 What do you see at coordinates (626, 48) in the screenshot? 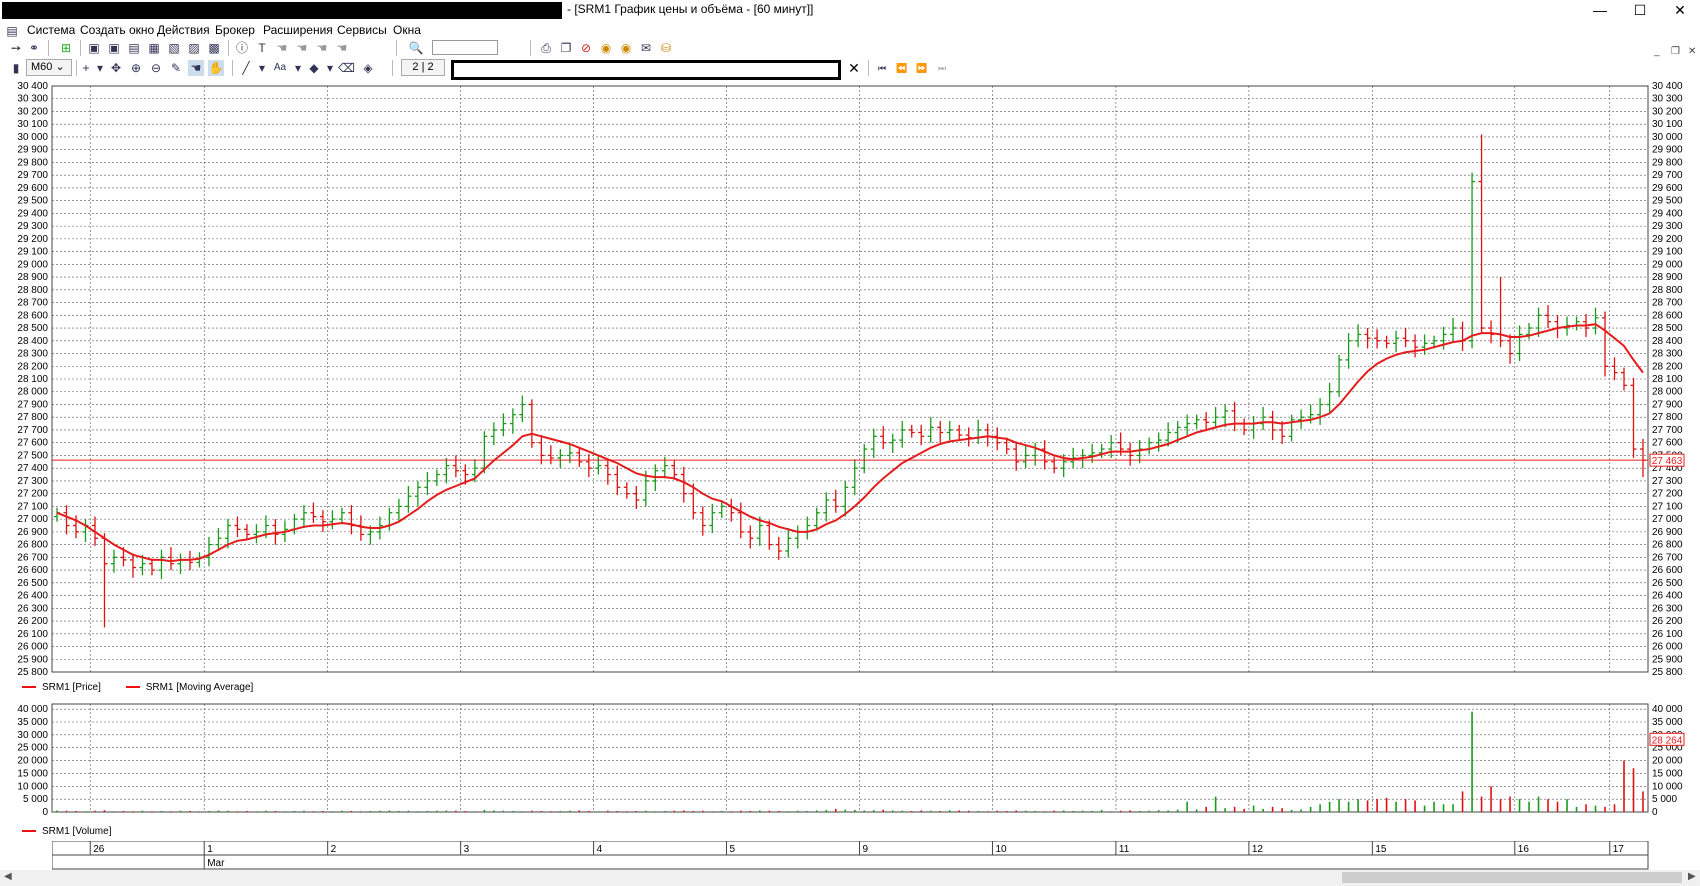
I see `settings-icon: ◉` at bounding box center [626, 48].